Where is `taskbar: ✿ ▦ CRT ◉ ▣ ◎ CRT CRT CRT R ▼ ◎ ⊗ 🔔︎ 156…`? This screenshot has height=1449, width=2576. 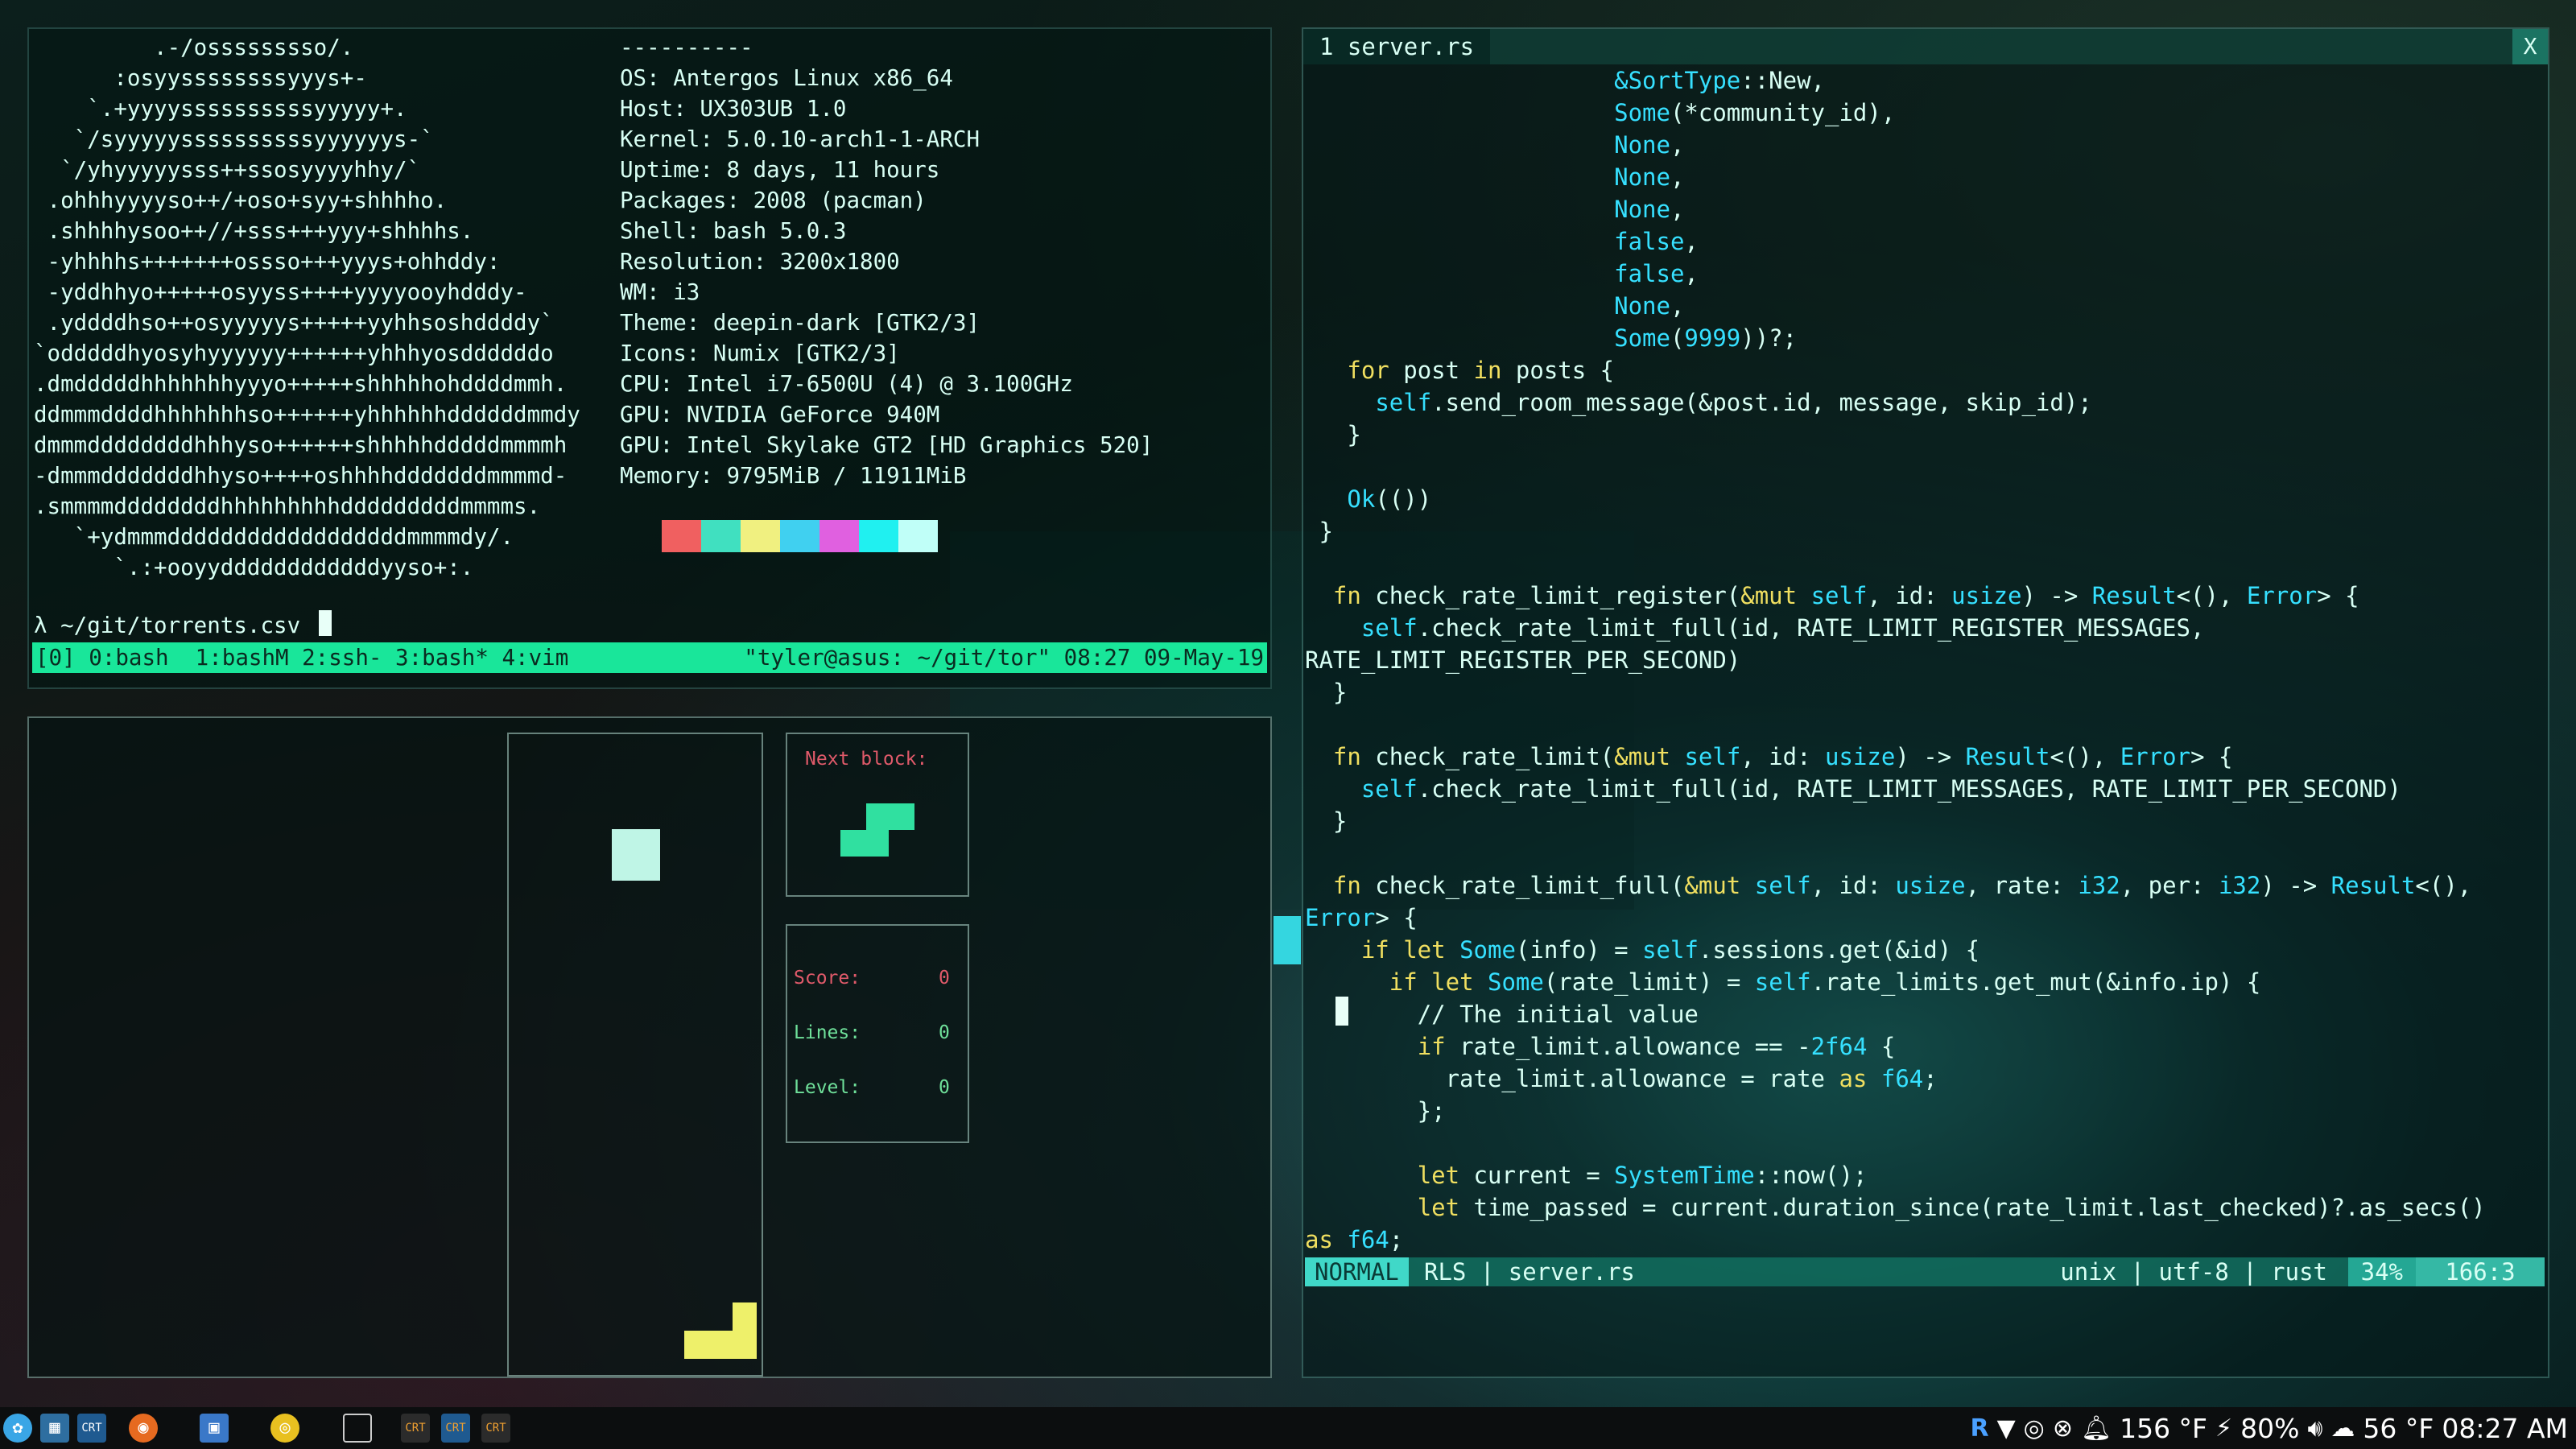
taskbar: ✿ ▦ CRT ◉ ▣ ◎ CRT CRT CRT R ▼ ◎ ⊗ 🔔︎ 156… is located at coordinates (1288, 1428).